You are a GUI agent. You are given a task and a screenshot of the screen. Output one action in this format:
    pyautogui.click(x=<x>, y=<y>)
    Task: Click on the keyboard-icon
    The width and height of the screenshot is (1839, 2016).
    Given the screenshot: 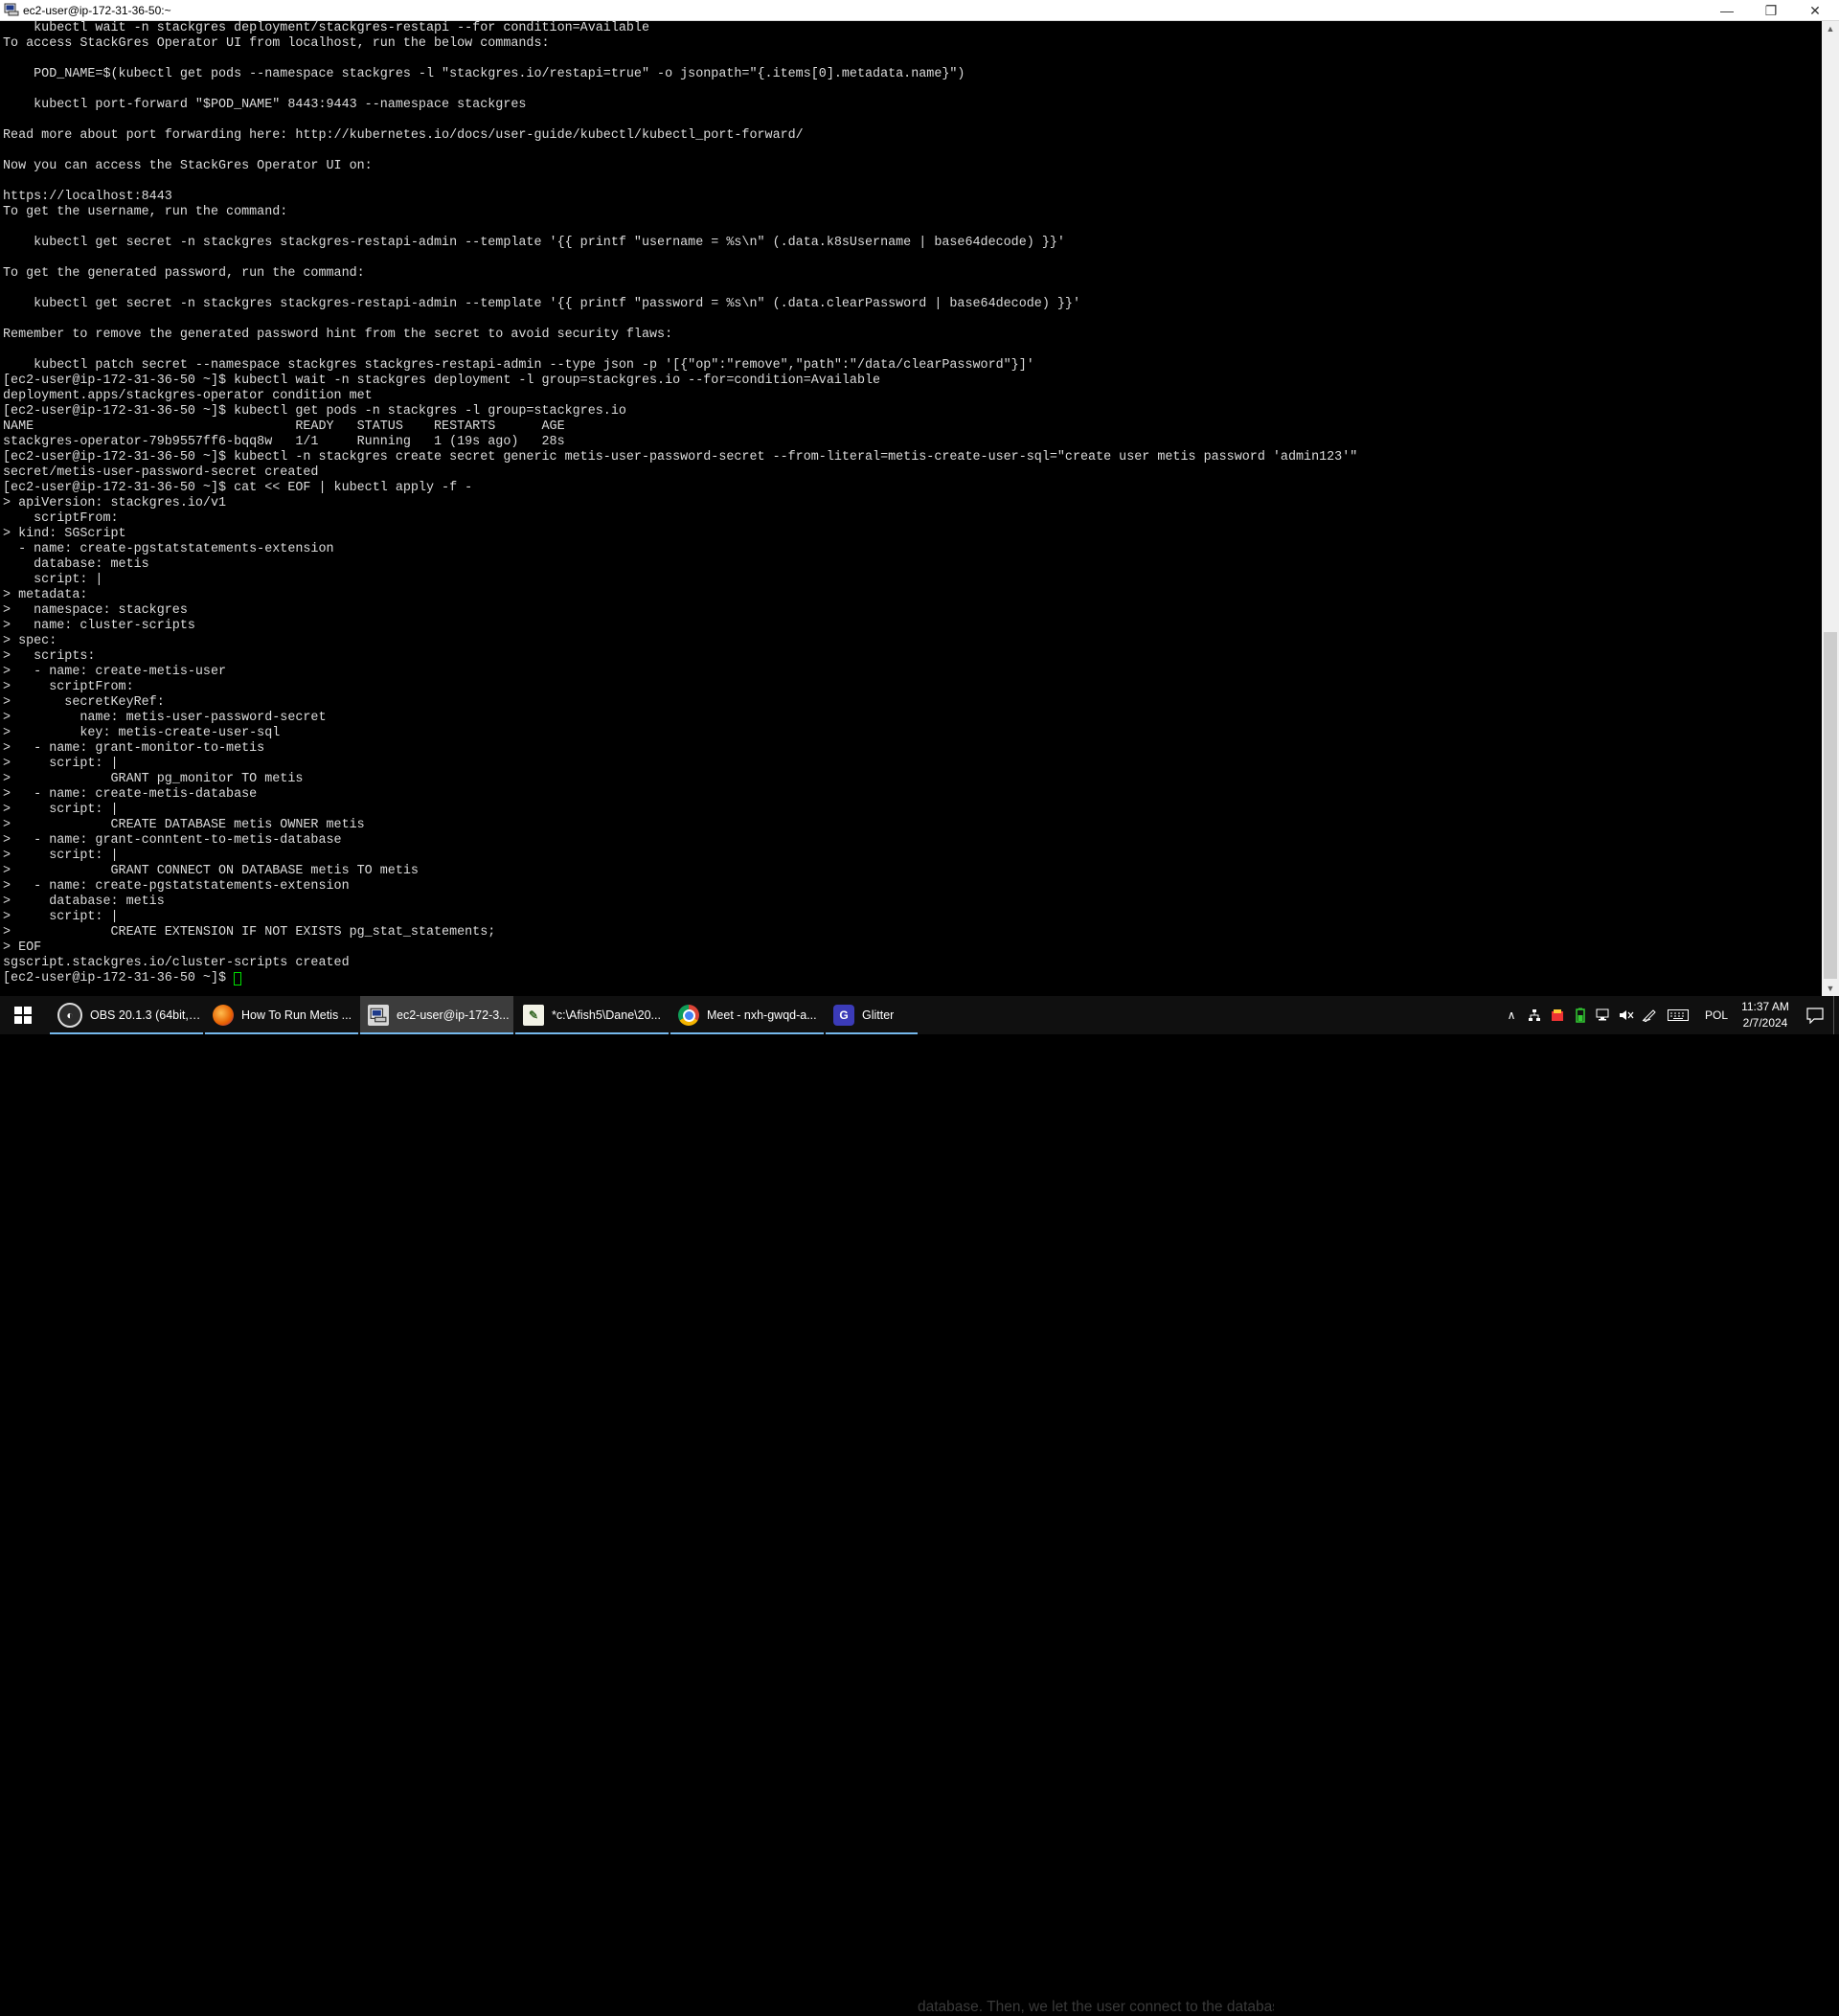 What is the action you would take?
    pyautogui.click(x=1678, y=1015)
    